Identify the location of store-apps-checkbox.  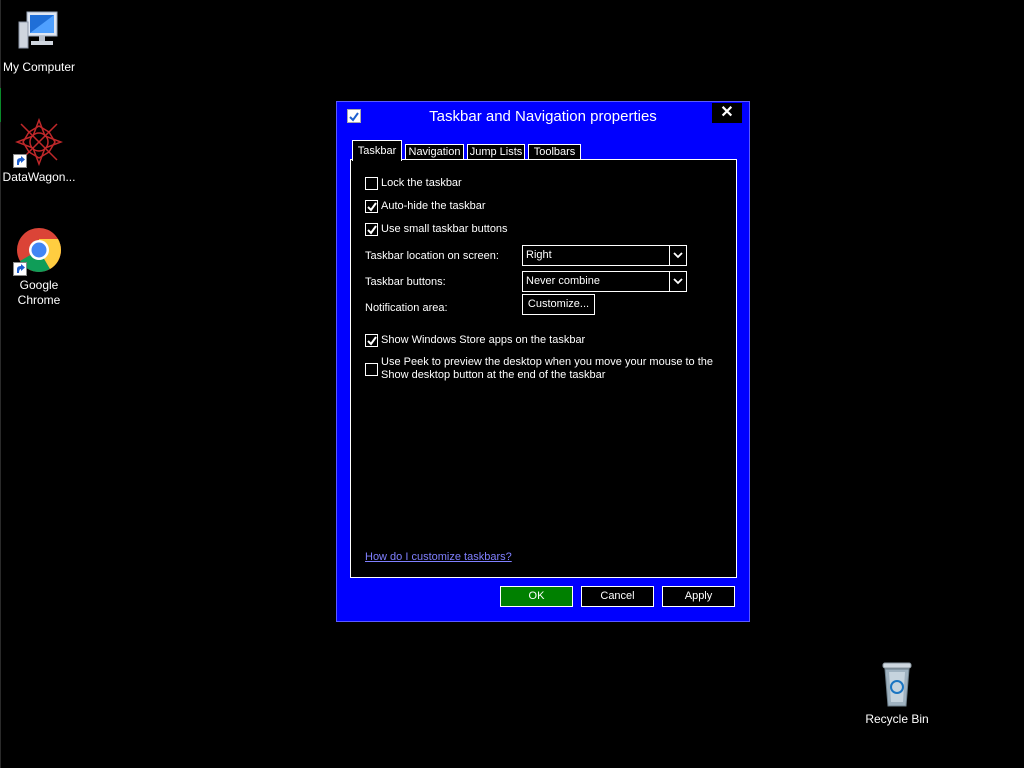
(371, 340).